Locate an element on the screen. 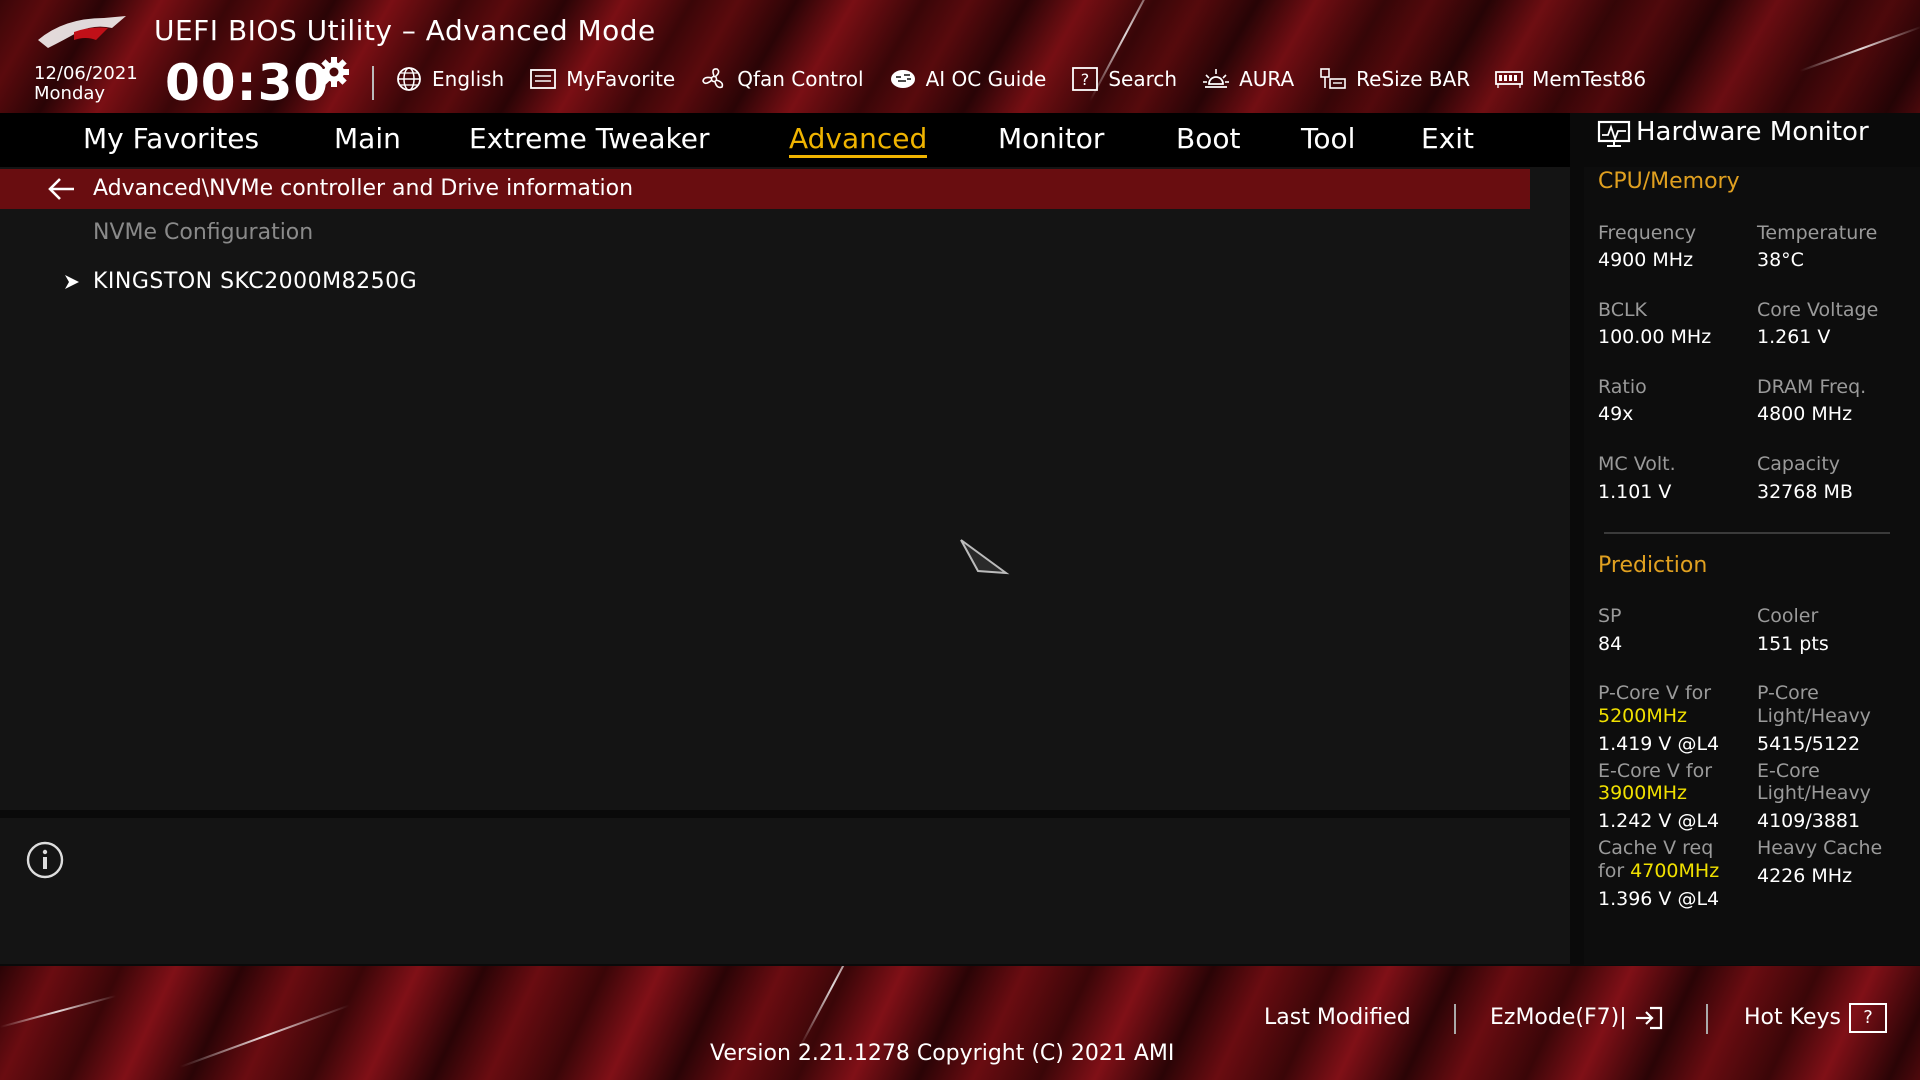 Image resolution: width=1920 pixels, height=1080 pixels. fan-icon is located at coordinates (713, 78).